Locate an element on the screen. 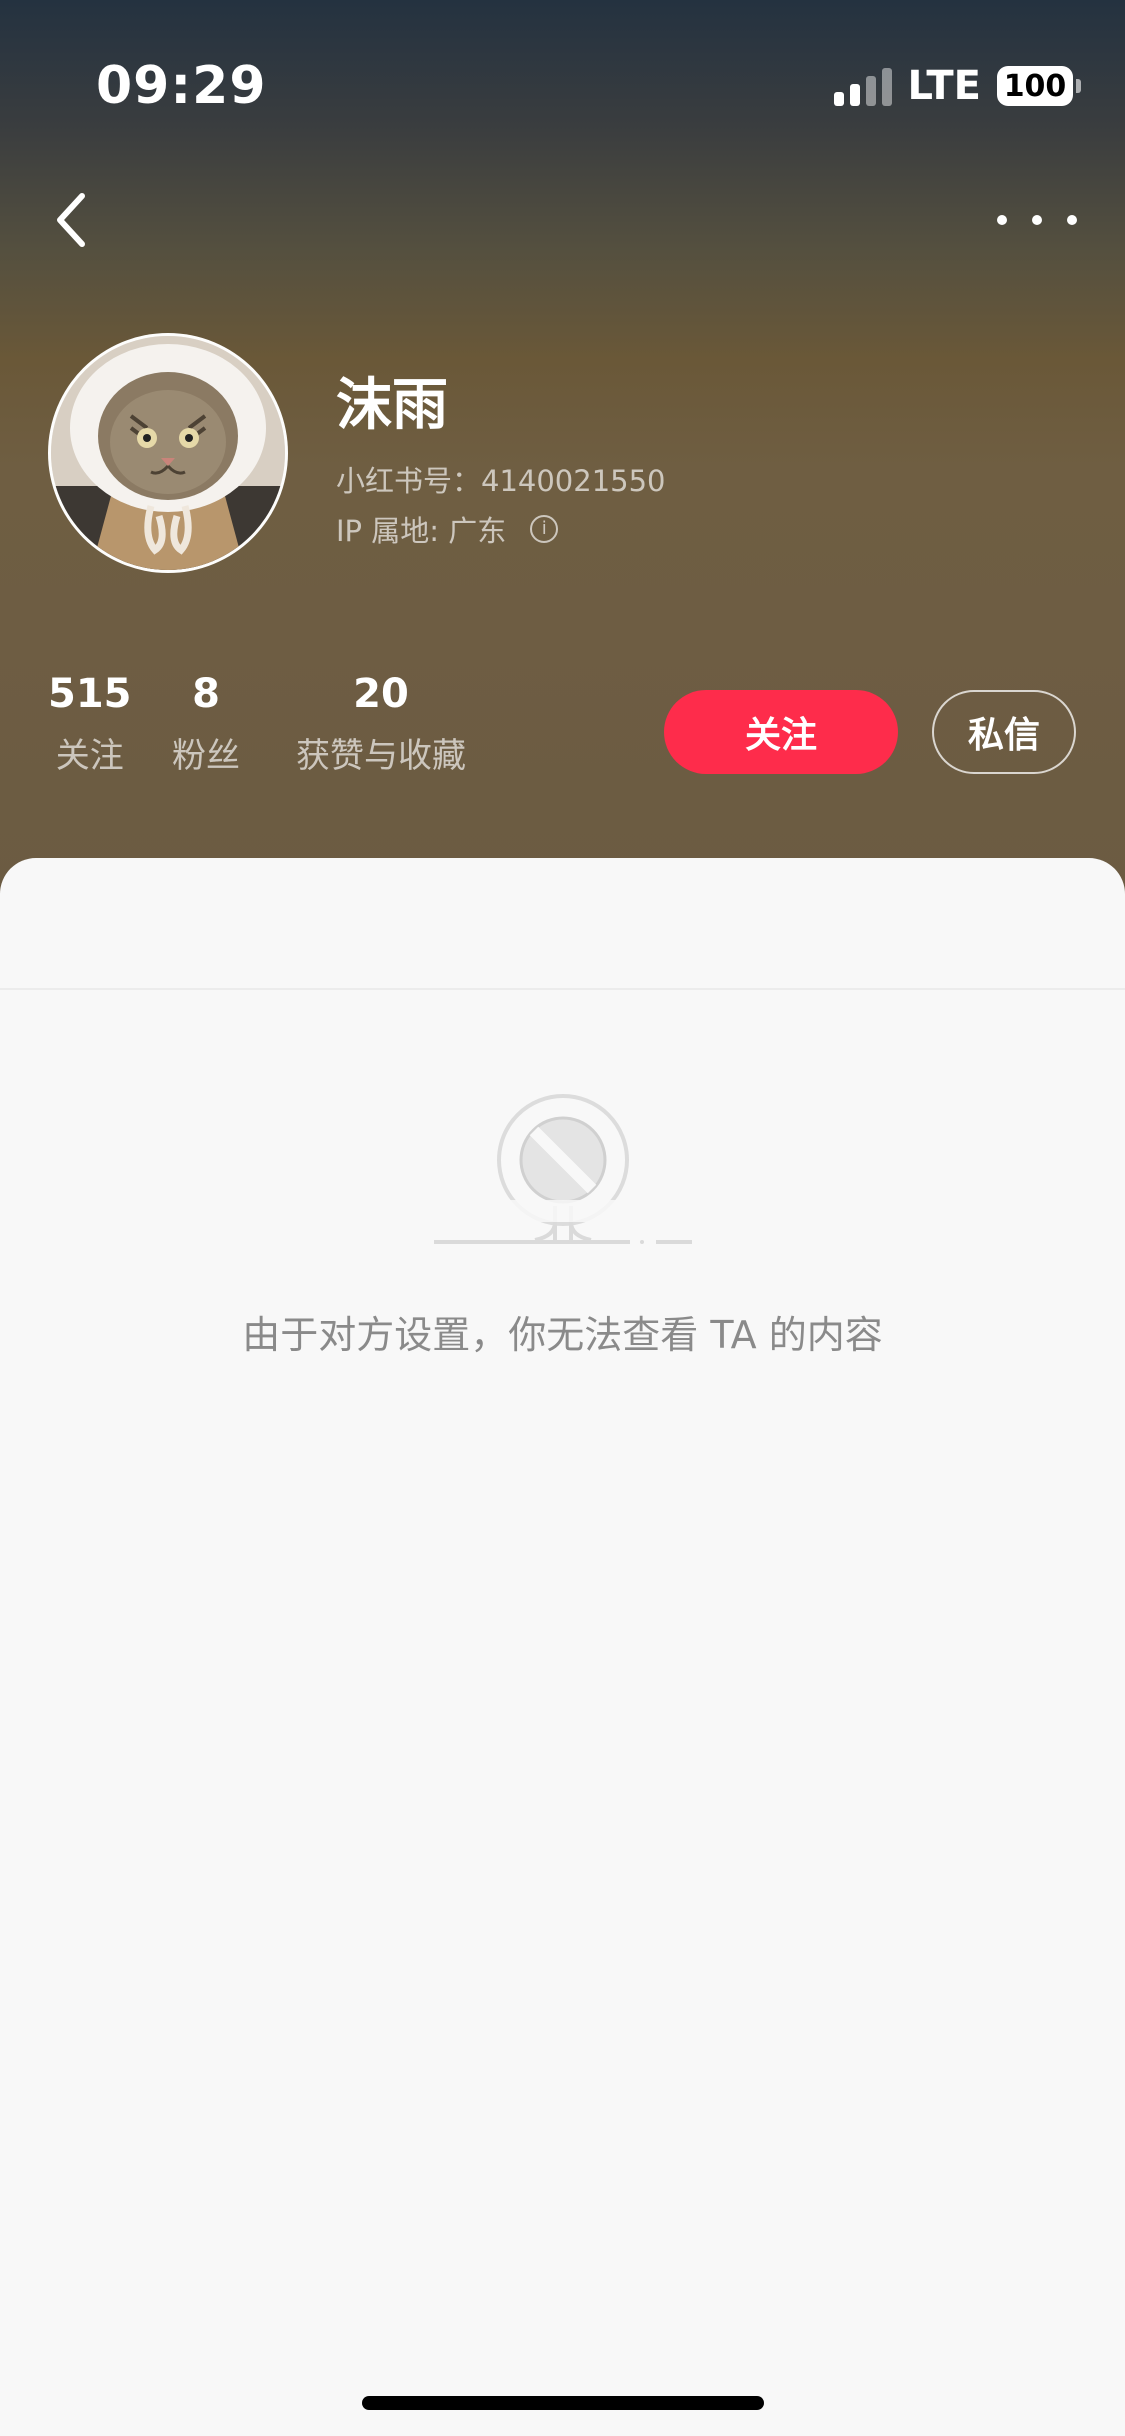  follow-button: 关注 is located at coordinates (781, 732).